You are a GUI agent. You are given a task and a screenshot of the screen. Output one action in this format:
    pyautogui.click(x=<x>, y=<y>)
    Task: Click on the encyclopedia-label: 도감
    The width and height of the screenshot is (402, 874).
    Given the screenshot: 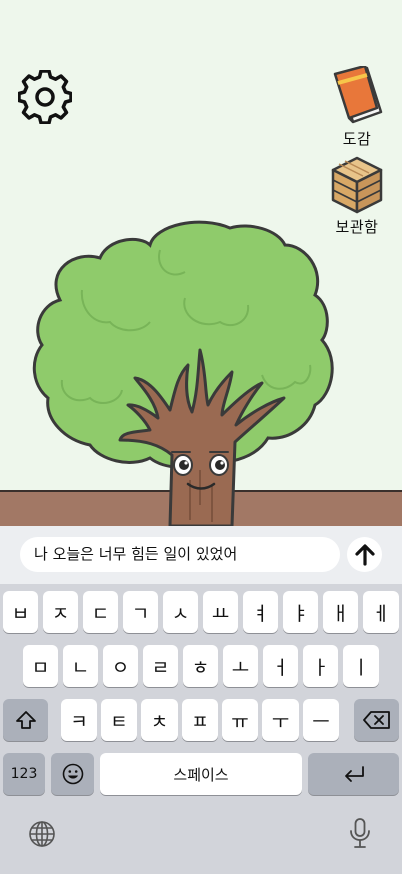 What is the action you would take?
    pyautogui.click(x=357, y=139)
    